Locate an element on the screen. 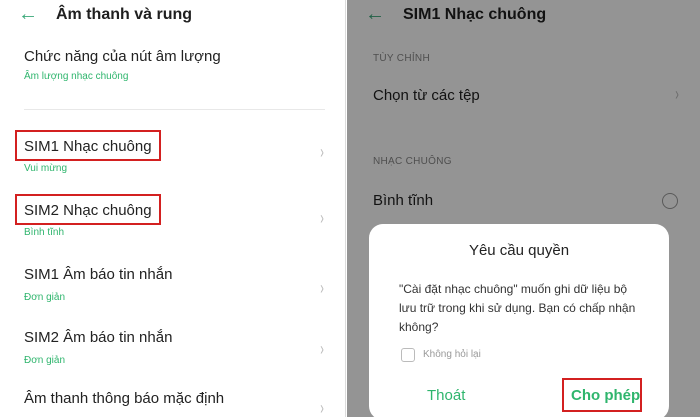  ringtone-option: Bình tĩnh is located at coordinates (523, 202).